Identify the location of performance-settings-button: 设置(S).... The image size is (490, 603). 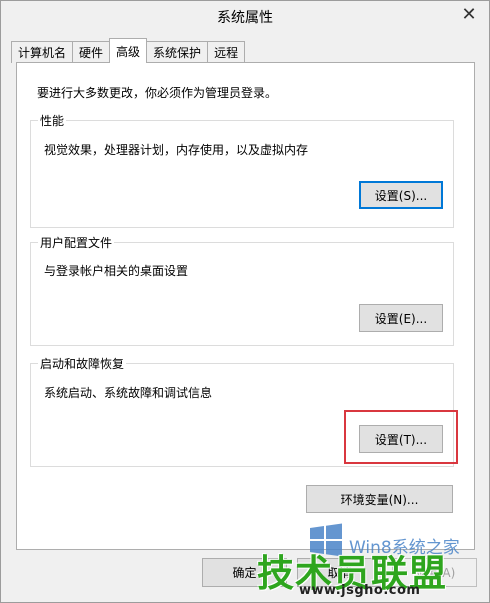
(401, 195).